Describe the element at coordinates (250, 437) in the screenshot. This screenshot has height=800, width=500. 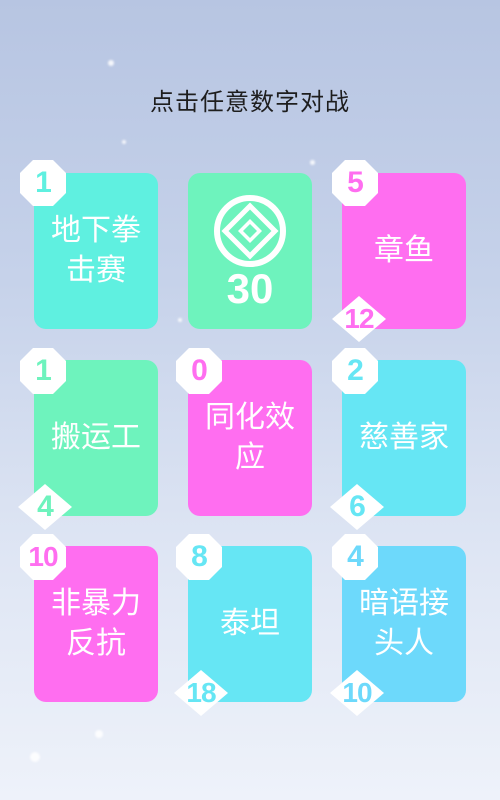
I see `card-label: 同化效应` at that location.